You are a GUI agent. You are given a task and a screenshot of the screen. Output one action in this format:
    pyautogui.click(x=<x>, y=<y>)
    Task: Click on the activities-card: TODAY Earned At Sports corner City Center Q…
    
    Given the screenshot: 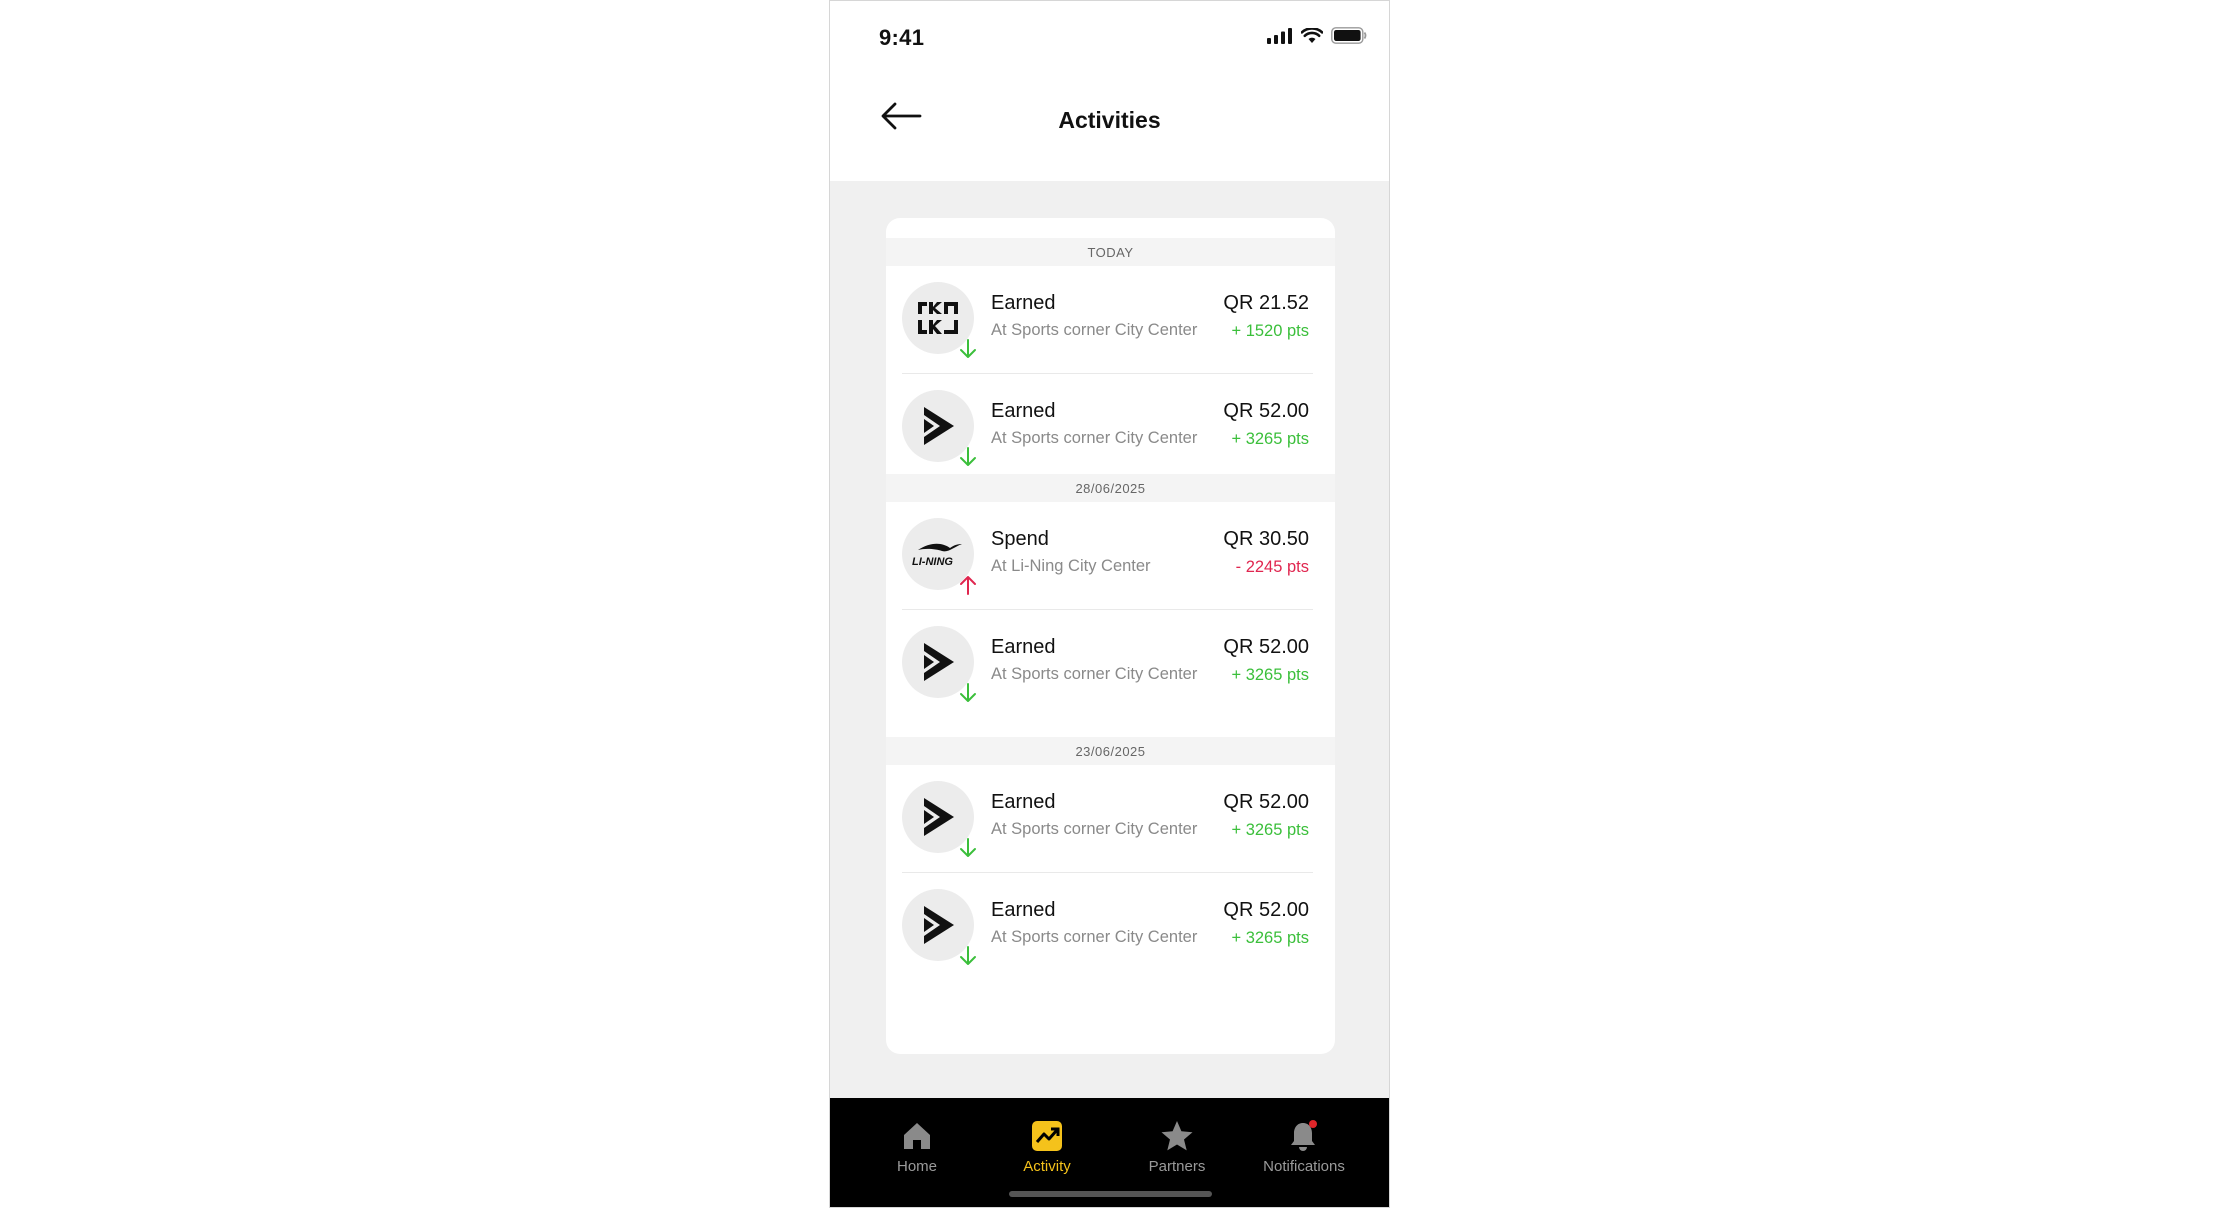 What is the action you would take?
    pyautogui.click(x=1110, y=636)
    